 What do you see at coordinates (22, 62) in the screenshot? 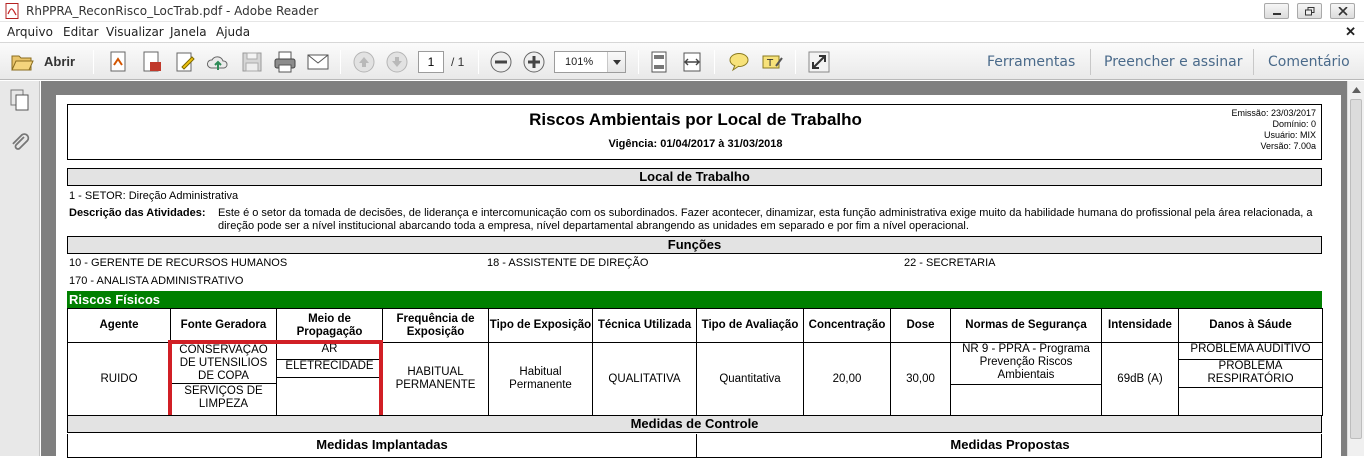
I see `open-folder-icon` at bounding box center [22, 62].